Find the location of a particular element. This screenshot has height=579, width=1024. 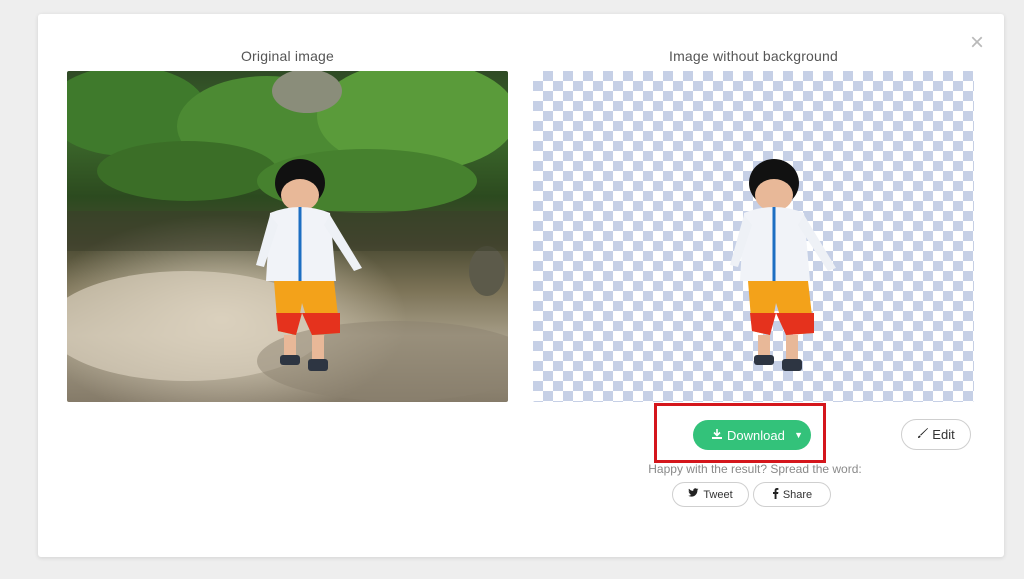

download-button: Download ▼ is located at coordinates (752, 435).